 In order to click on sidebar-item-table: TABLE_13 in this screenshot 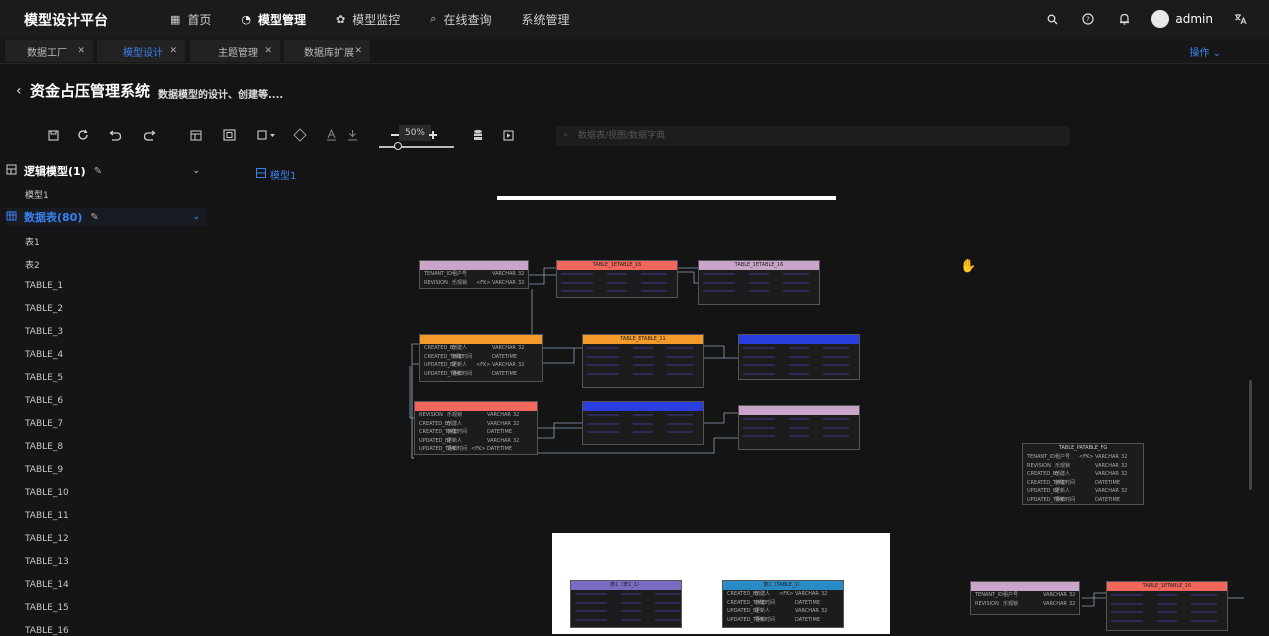, I will do `click(47, 562)`.